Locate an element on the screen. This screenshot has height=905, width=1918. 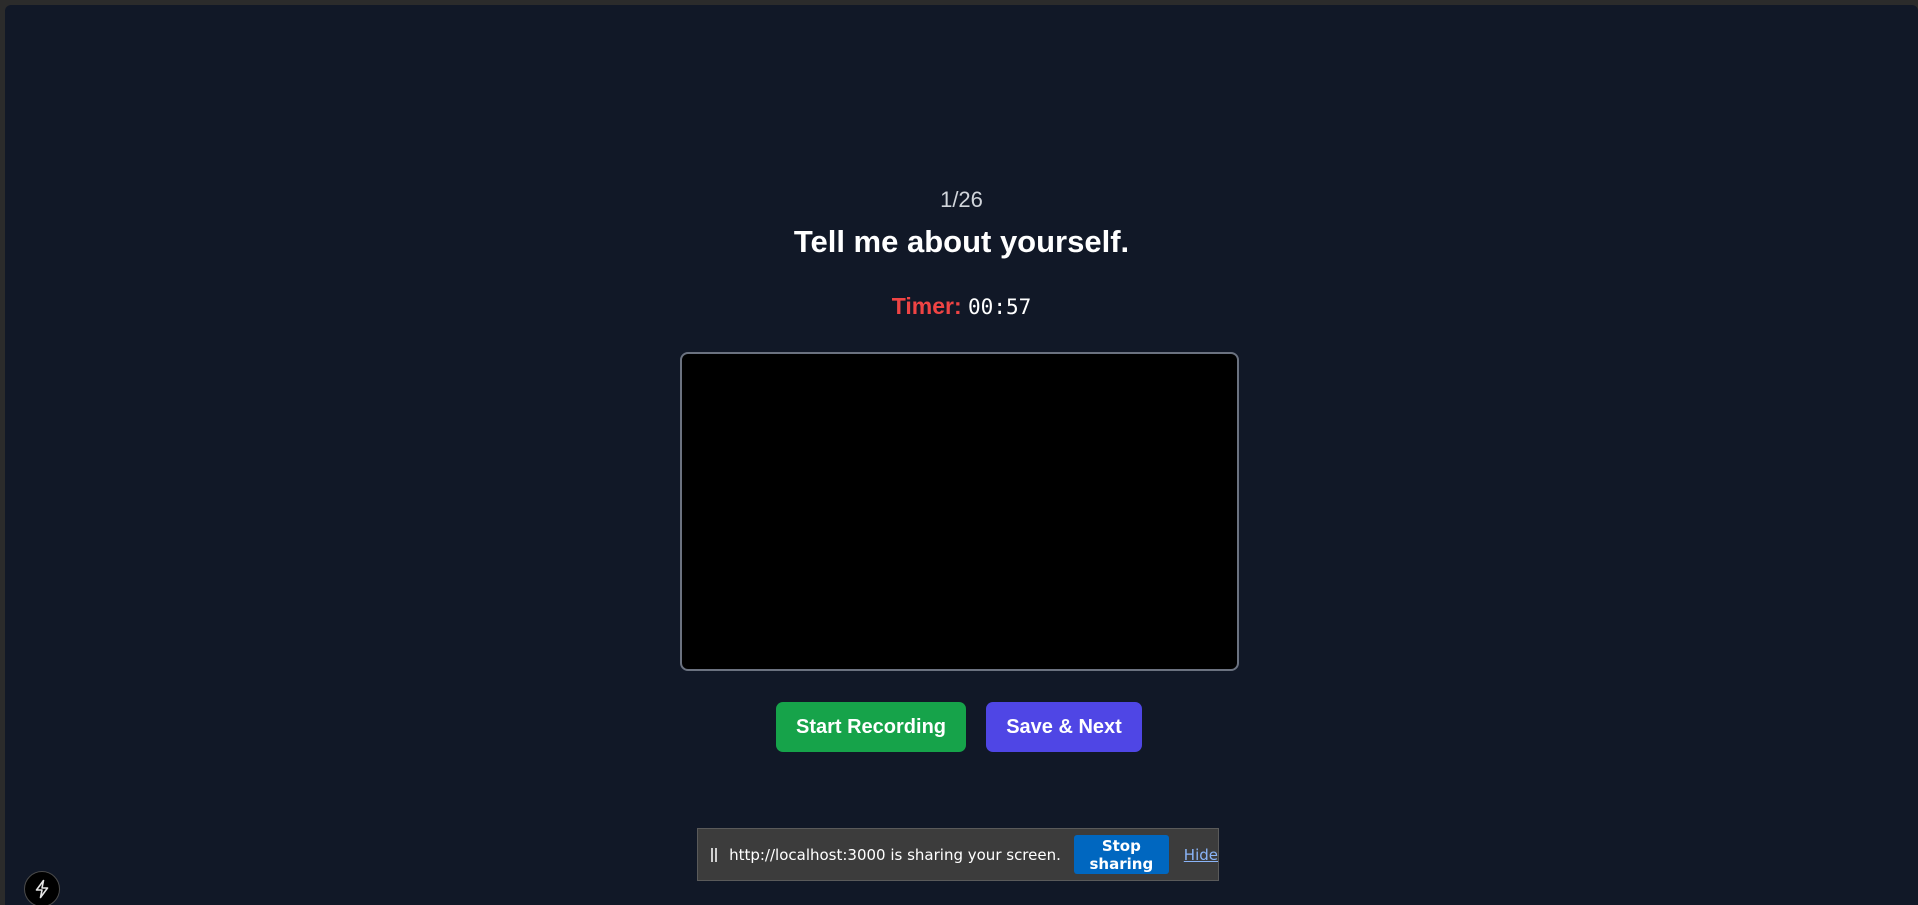
dev-tools-button is located at coordinates (42, 888).